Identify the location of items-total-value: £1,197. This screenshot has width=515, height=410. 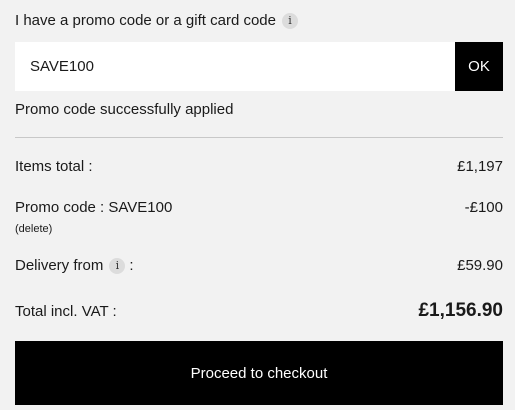
(480, 166).